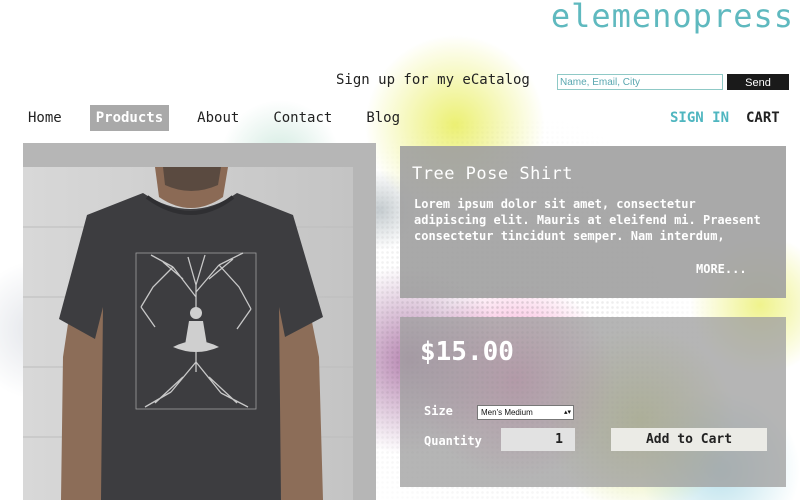 The width and height of the screenshot is (800, 500). Describe the element at coordinates (45, 118) in the screenshot. I see `nav-item-home: Home` at that location.